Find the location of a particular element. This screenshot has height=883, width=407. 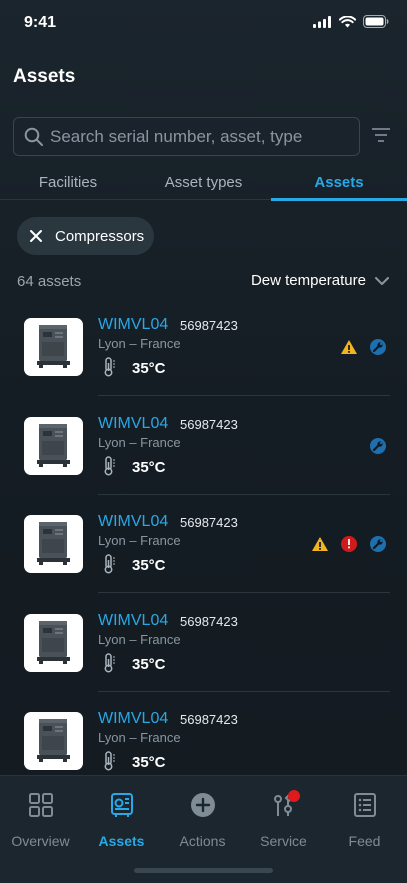

nav-label-service: Service is located at coordinates (283, 841).